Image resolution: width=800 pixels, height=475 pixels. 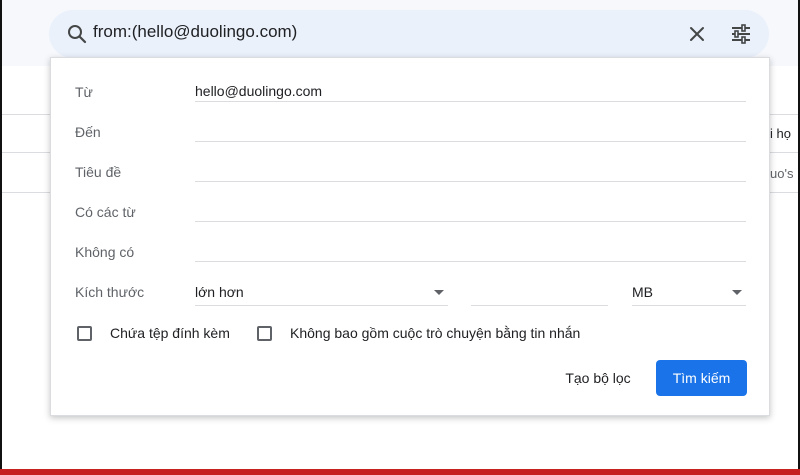 I want to click on search-query: from:(hello@duolingo.com), so click(x=195, y=32).